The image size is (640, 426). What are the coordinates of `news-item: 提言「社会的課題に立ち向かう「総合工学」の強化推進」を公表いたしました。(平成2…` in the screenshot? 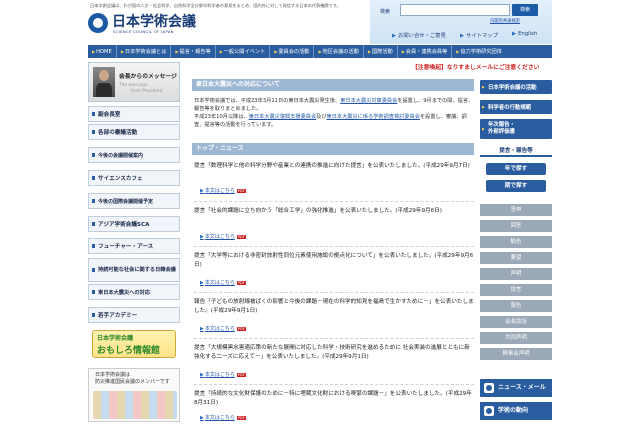 It's located at (334, 211).